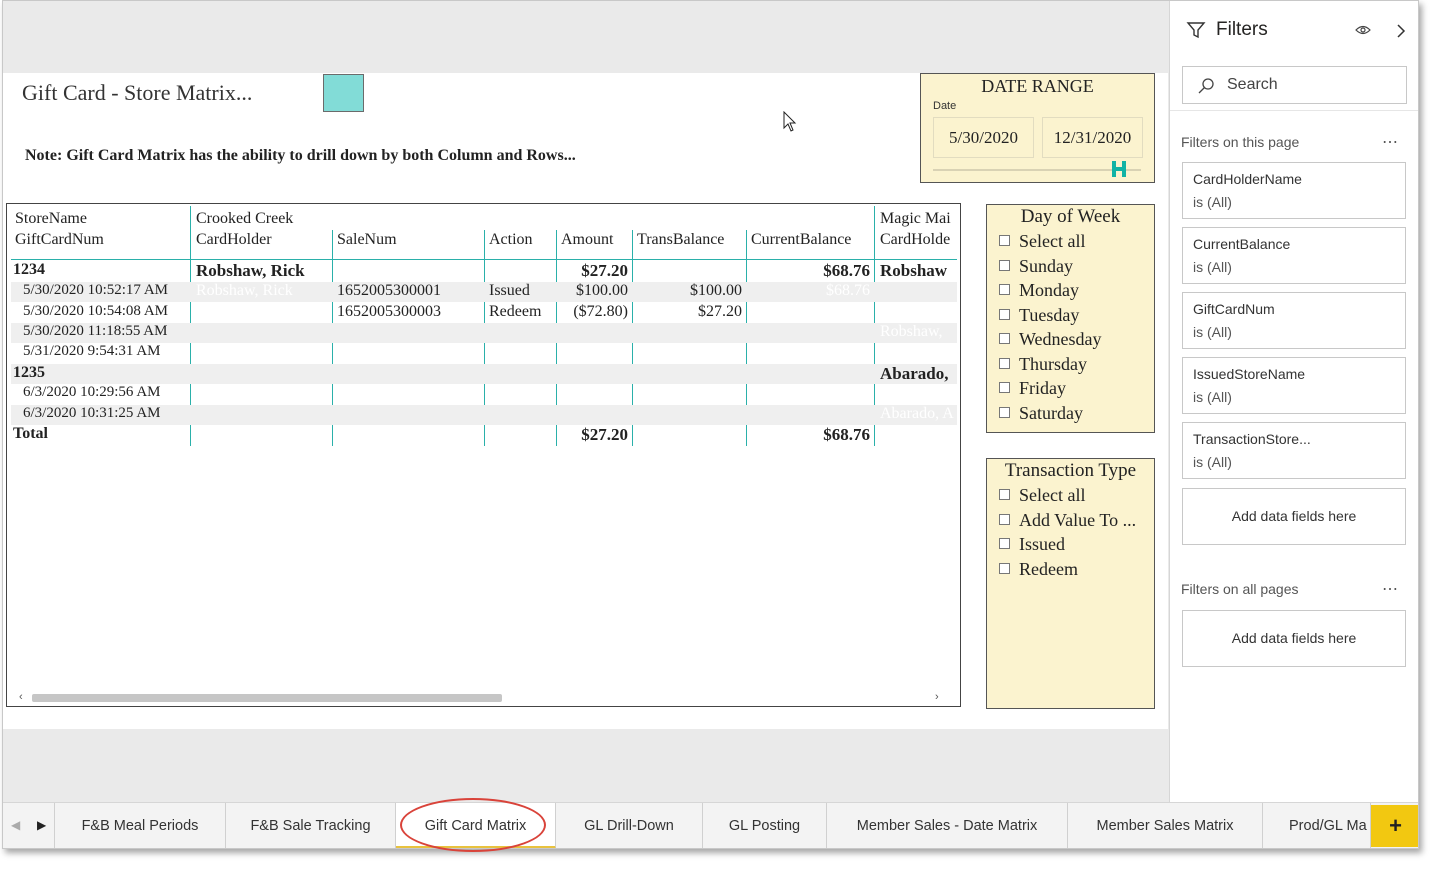 Image resolution: width=1445 pixels, height=871 pixels. Describe the element at coordinates (1294, 516) in the screenshot. I see `add-data-fields-page: Add data fields here` at that location.